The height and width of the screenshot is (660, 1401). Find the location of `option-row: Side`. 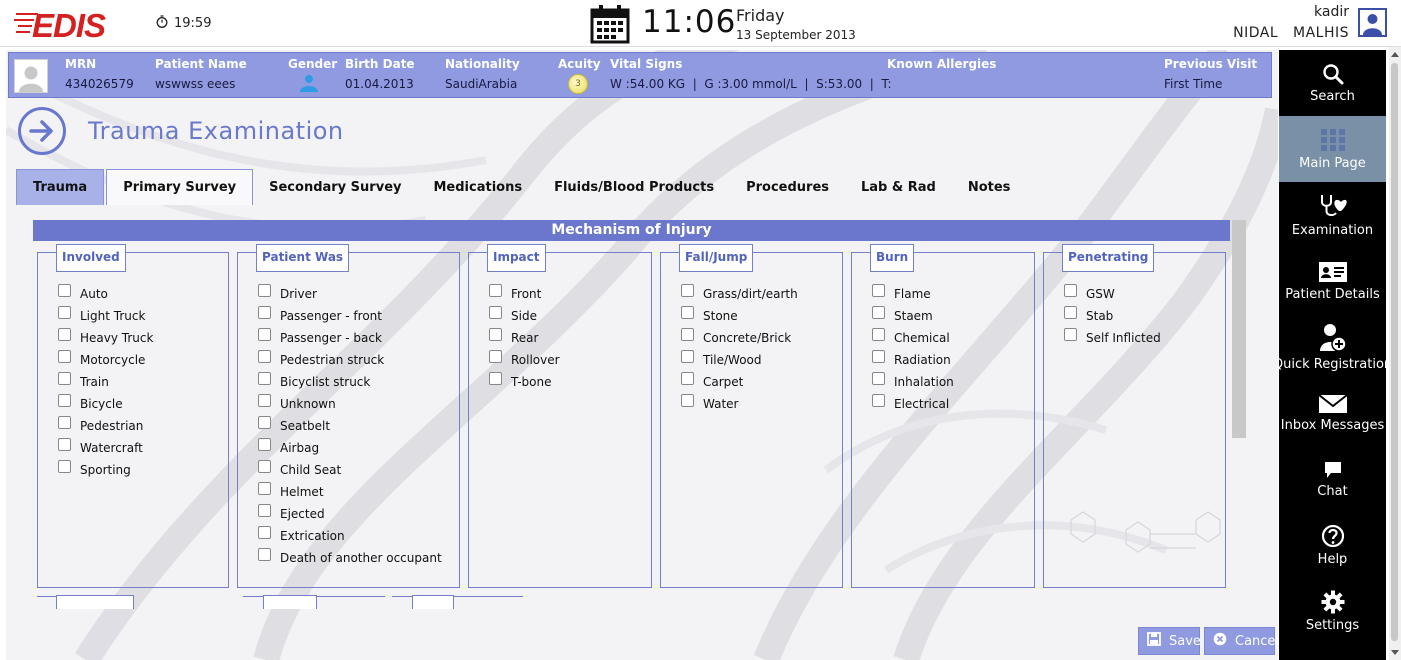

option-row: Side is located at coordinates (524, 316).